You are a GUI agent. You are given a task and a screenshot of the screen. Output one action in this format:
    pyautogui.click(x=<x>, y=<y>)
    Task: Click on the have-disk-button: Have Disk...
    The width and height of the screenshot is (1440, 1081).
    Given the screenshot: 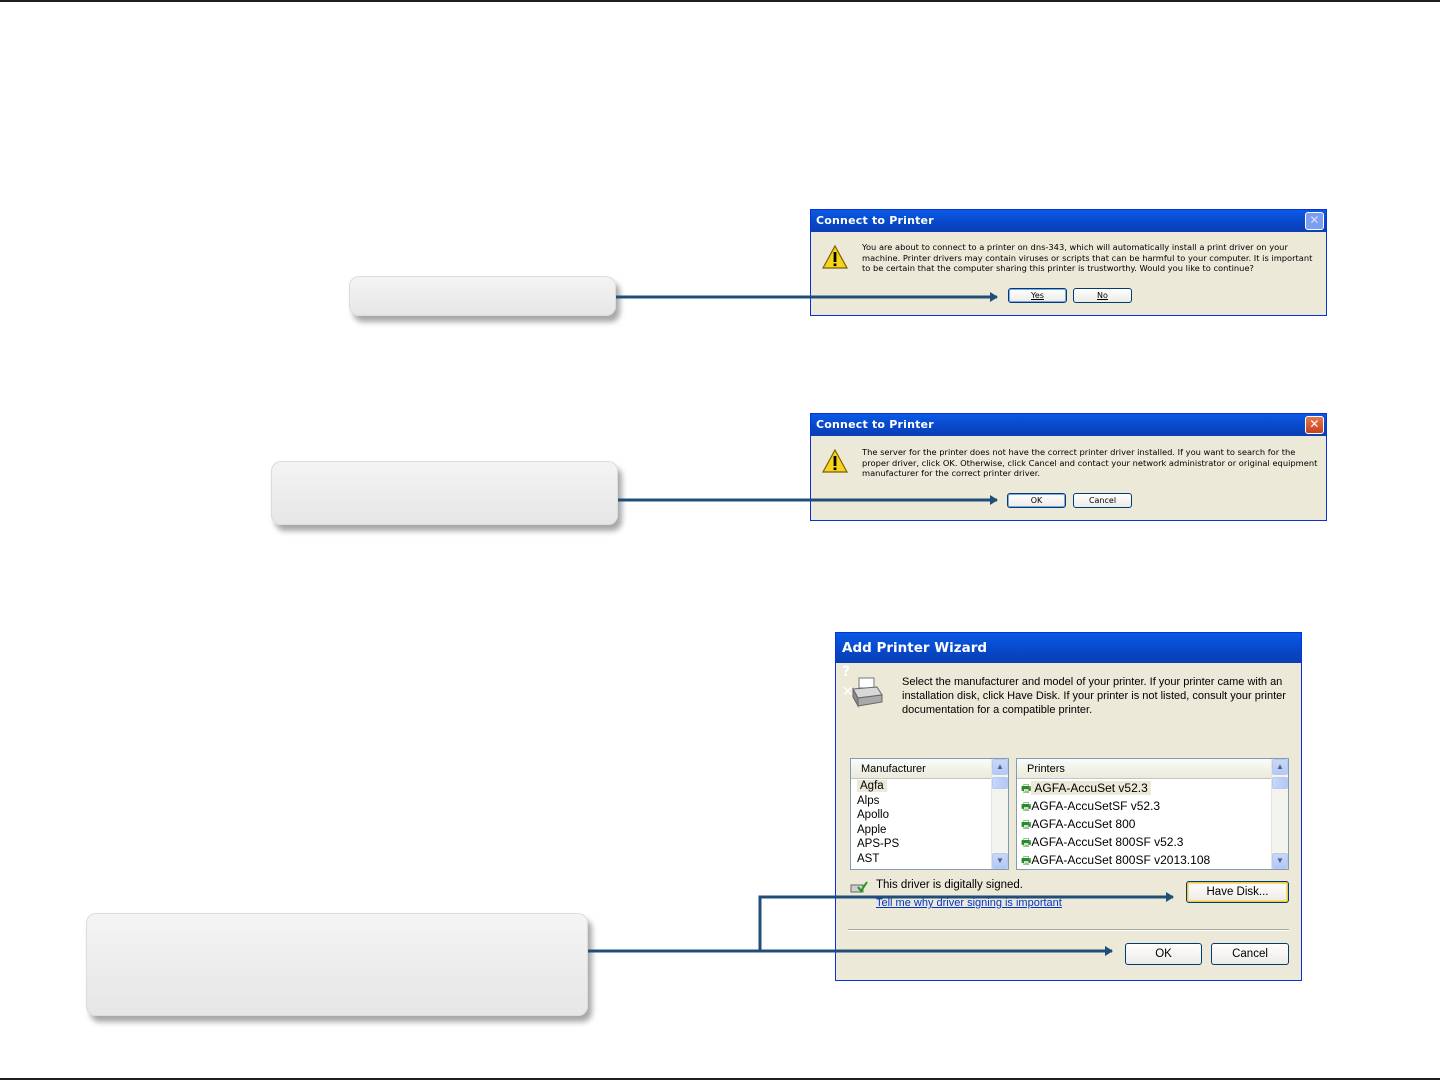 What is the action you would take?
    pyautogui.click(x=1237, y=892)
    